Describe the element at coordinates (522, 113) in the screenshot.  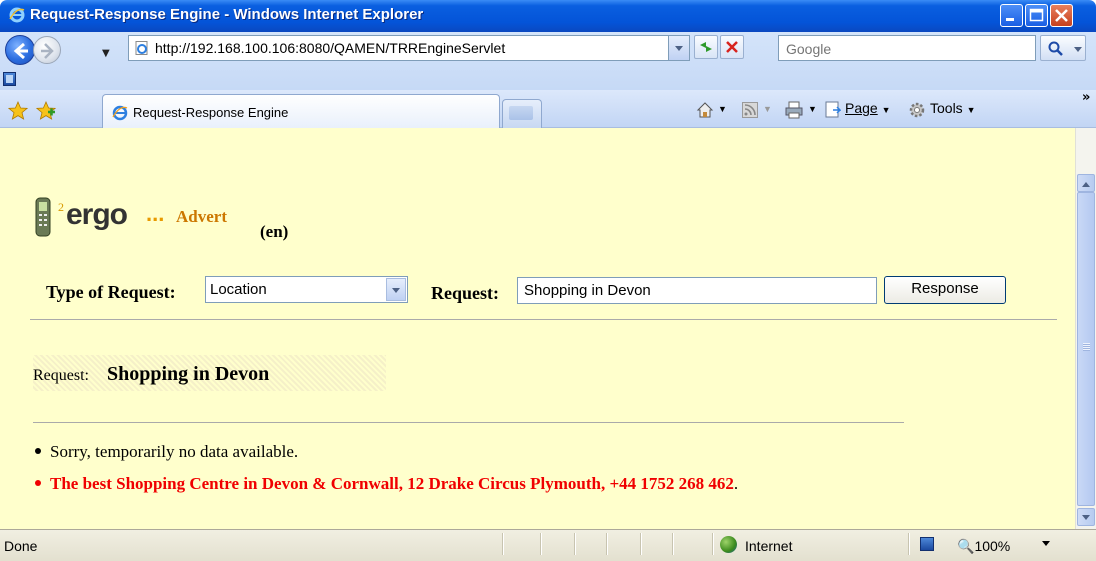
I see `new-tab-button` at that location.